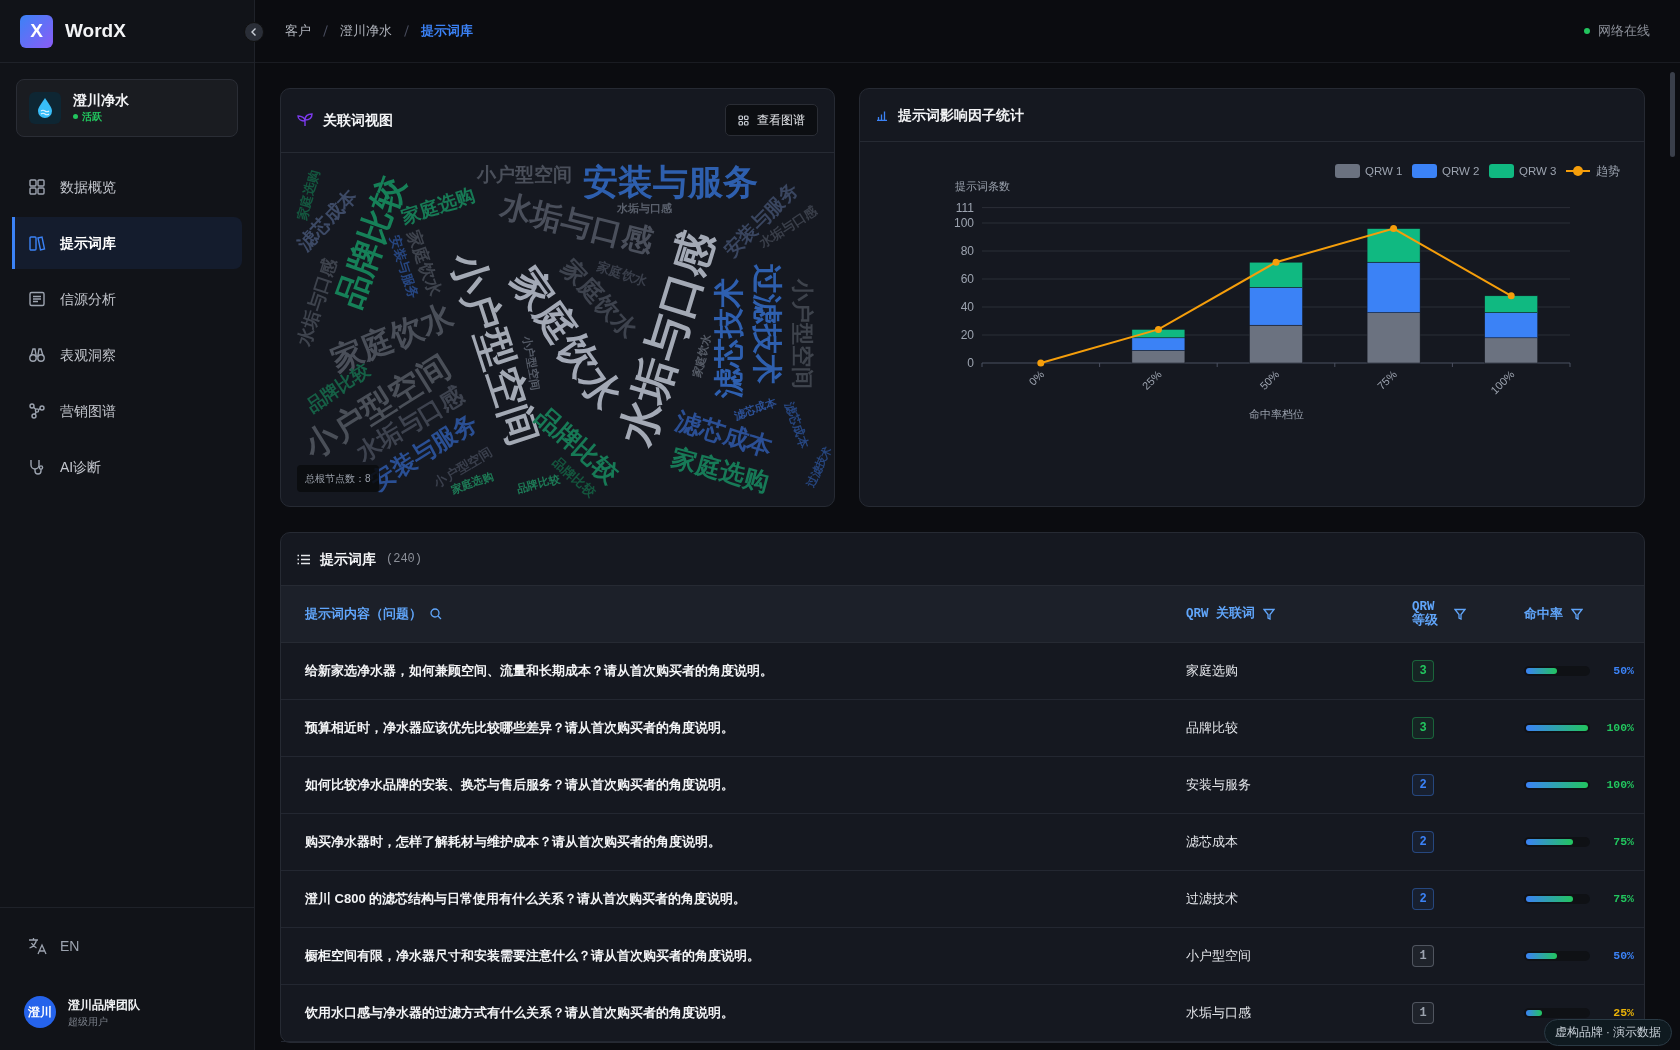  What do you see at coordinates (963, 223) in the screenshot?
I see `y-tick-label: 100` at bounding box center [963, 223].